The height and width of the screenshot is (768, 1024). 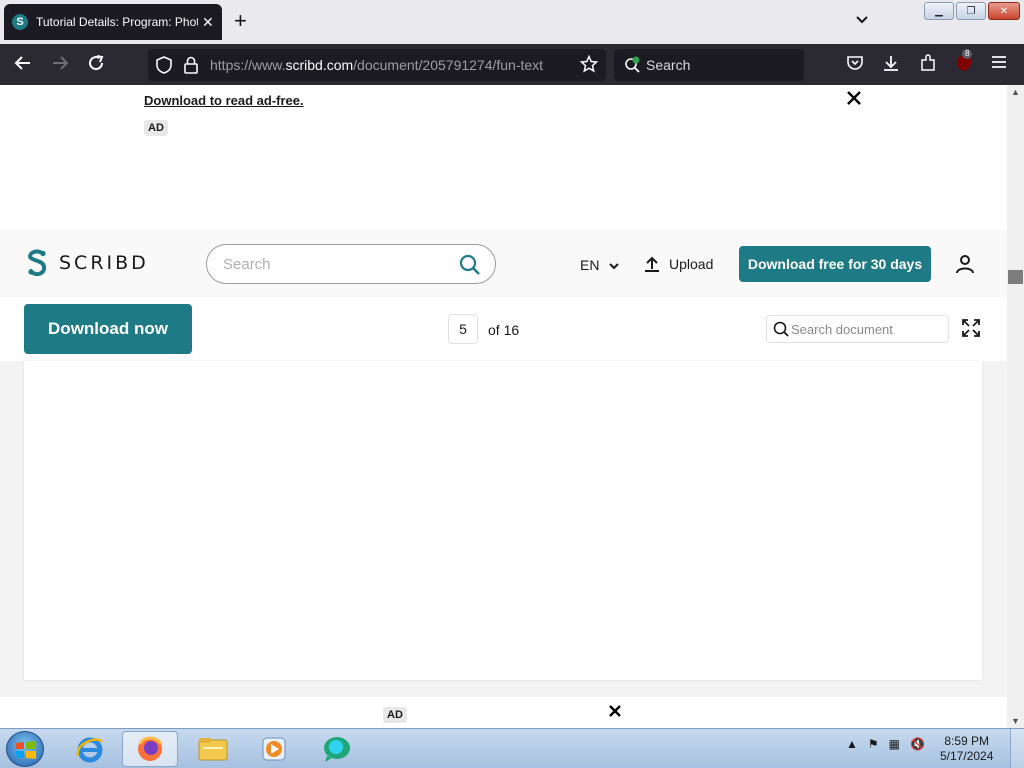 I want to click on taskbar-firefox, so click(x=150, y=749).